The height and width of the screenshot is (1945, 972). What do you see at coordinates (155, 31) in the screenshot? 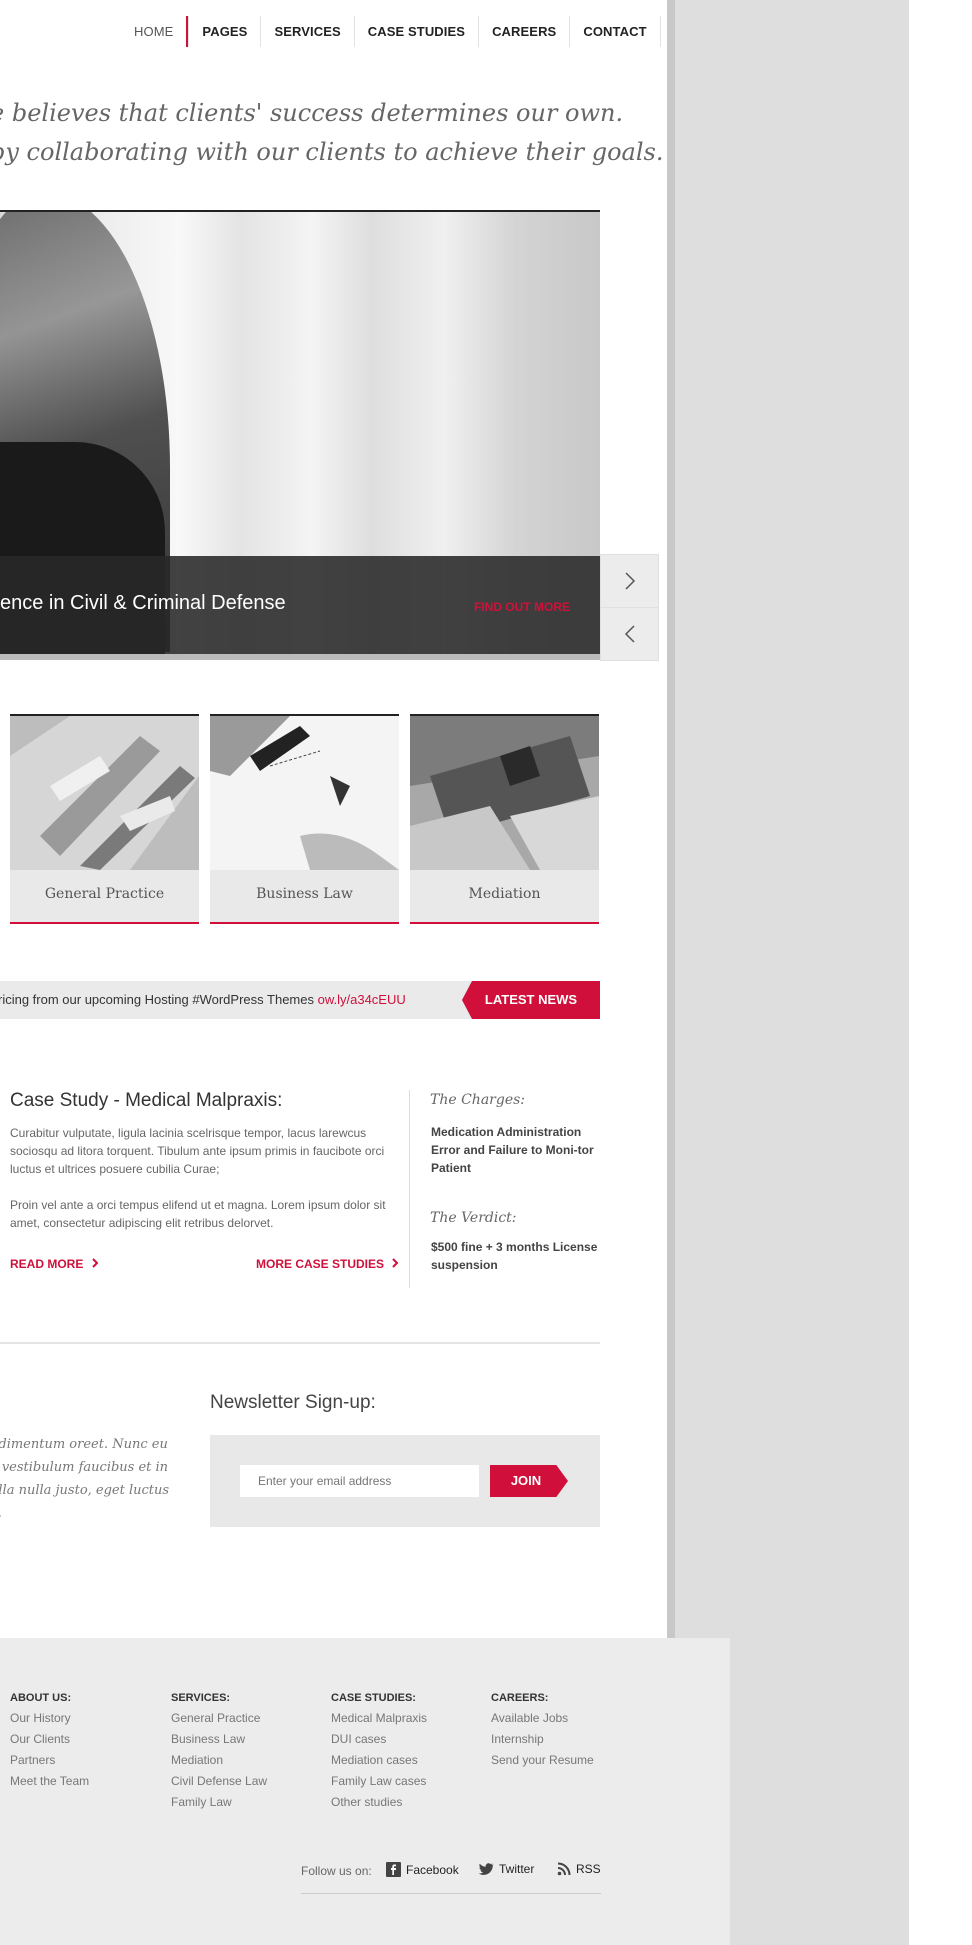
I see `nav-item-home: HOME` at bounding box center [155, 31].